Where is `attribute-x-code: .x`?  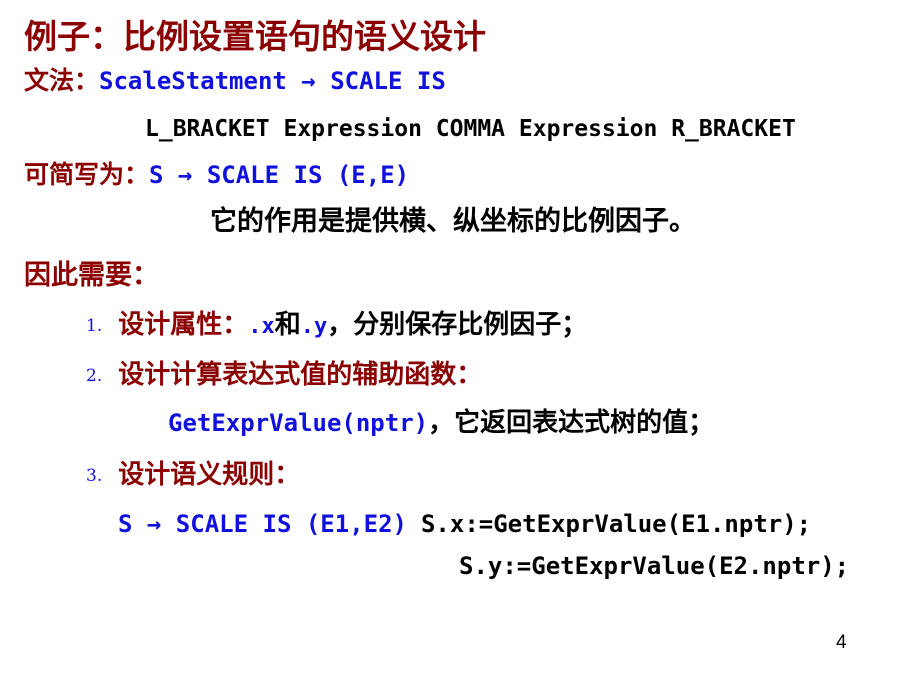 attribute-x-code: .x is located at coordinates (261, 326).